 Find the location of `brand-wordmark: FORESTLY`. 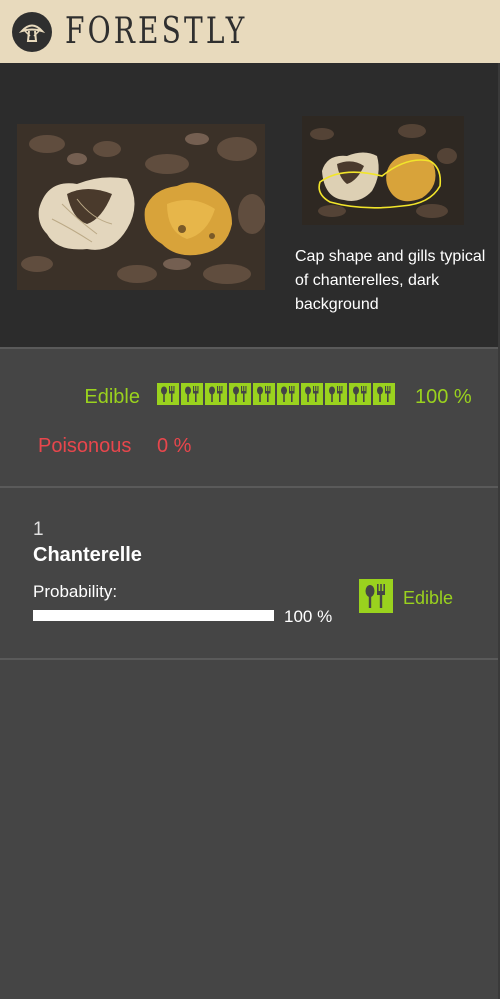

brand-wordmark: FORESTLY is located at coordinates (156, 31).